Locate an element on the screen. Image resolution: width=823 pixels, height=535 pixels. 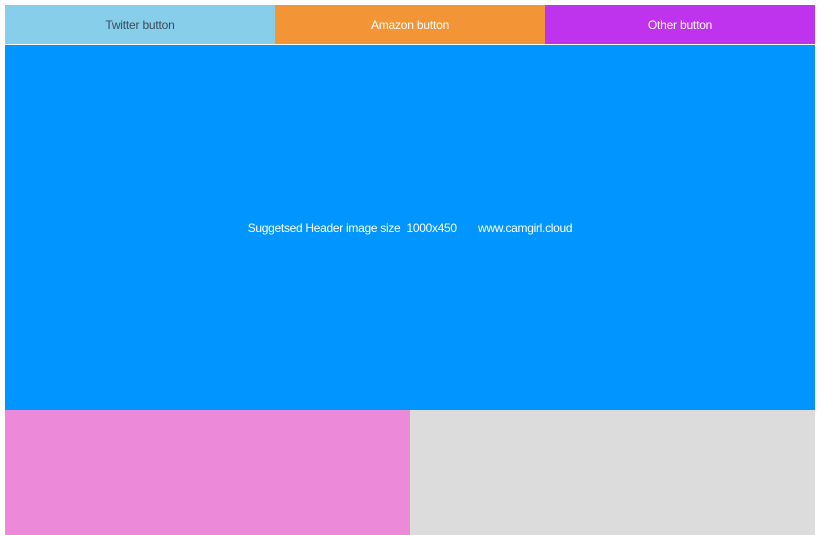
twitter-button: Twitter button is located at coordinates (140, 24).